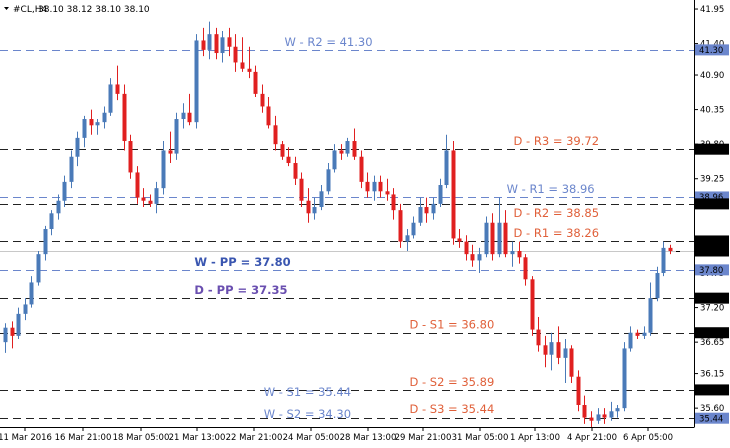  What do you see at coordinates (329, 42) in the screenshot?
I see `level-label-w-r2: W - R2 = 41.30` at bounding box center [329, 42].